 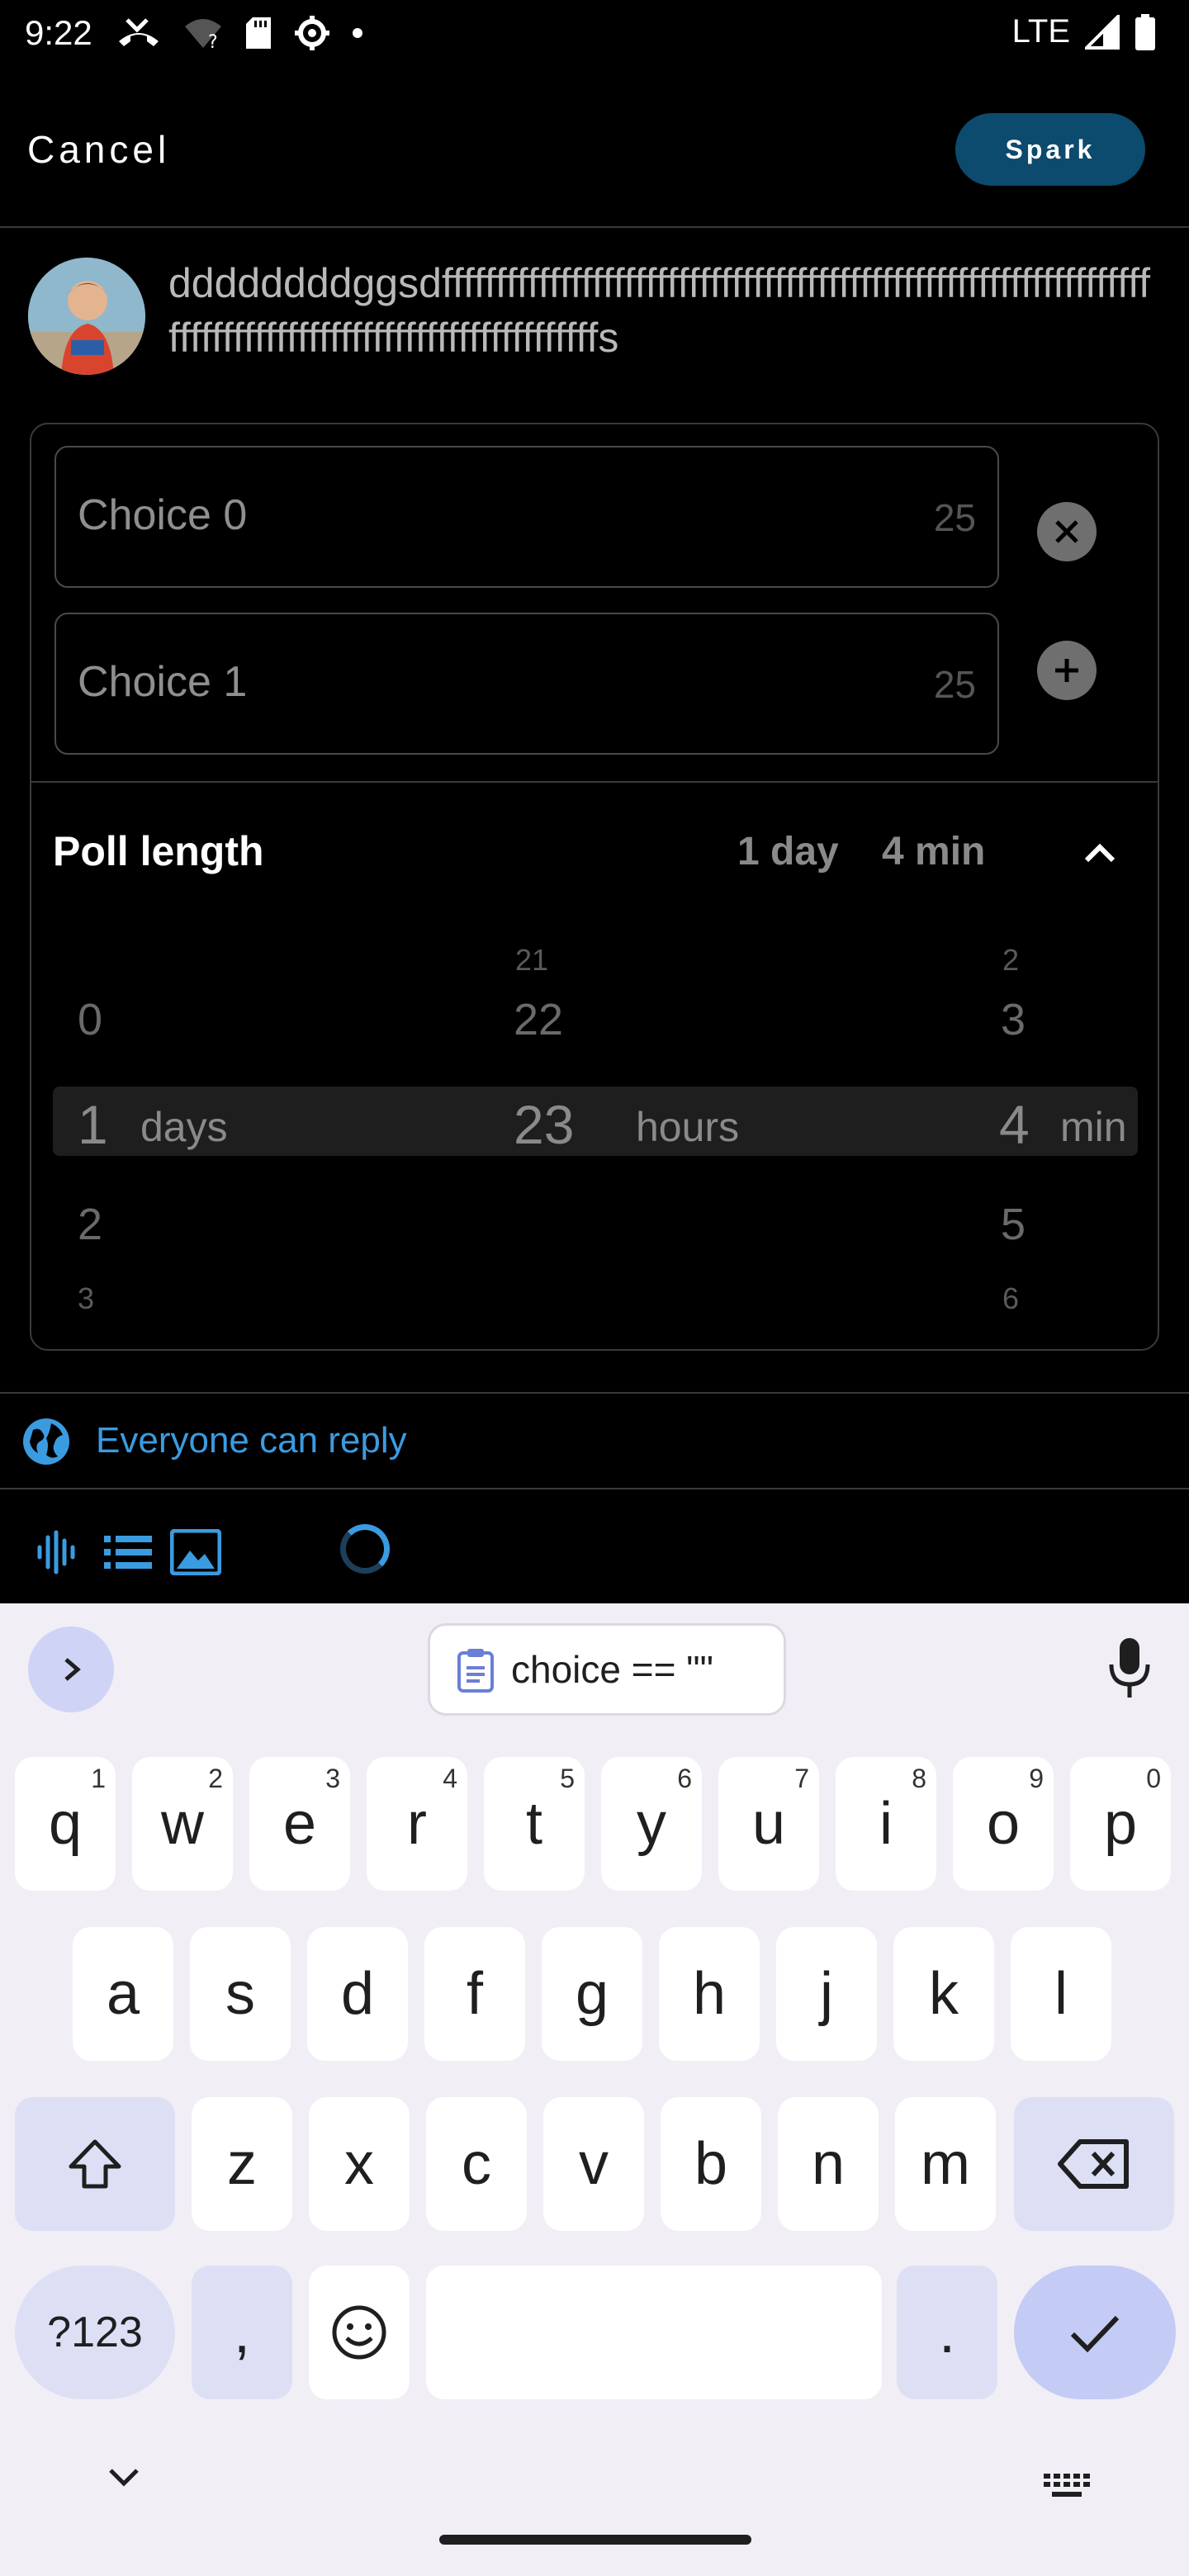 I want to click on reply-divider-top, so click(x=594, y=1393).